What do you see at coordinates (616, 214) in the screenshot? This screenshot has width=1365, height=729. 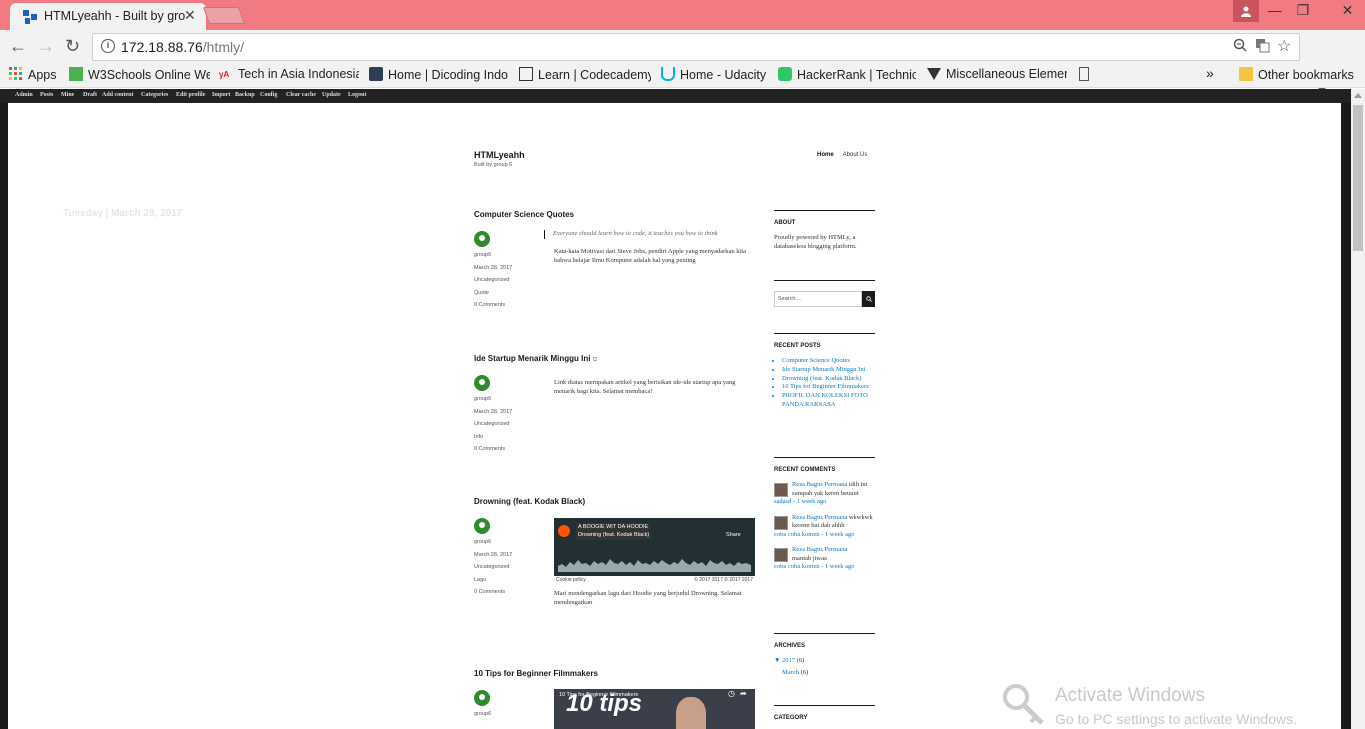 I see `post-title: Computer Science Quotes` at bounding box center [616, 214].